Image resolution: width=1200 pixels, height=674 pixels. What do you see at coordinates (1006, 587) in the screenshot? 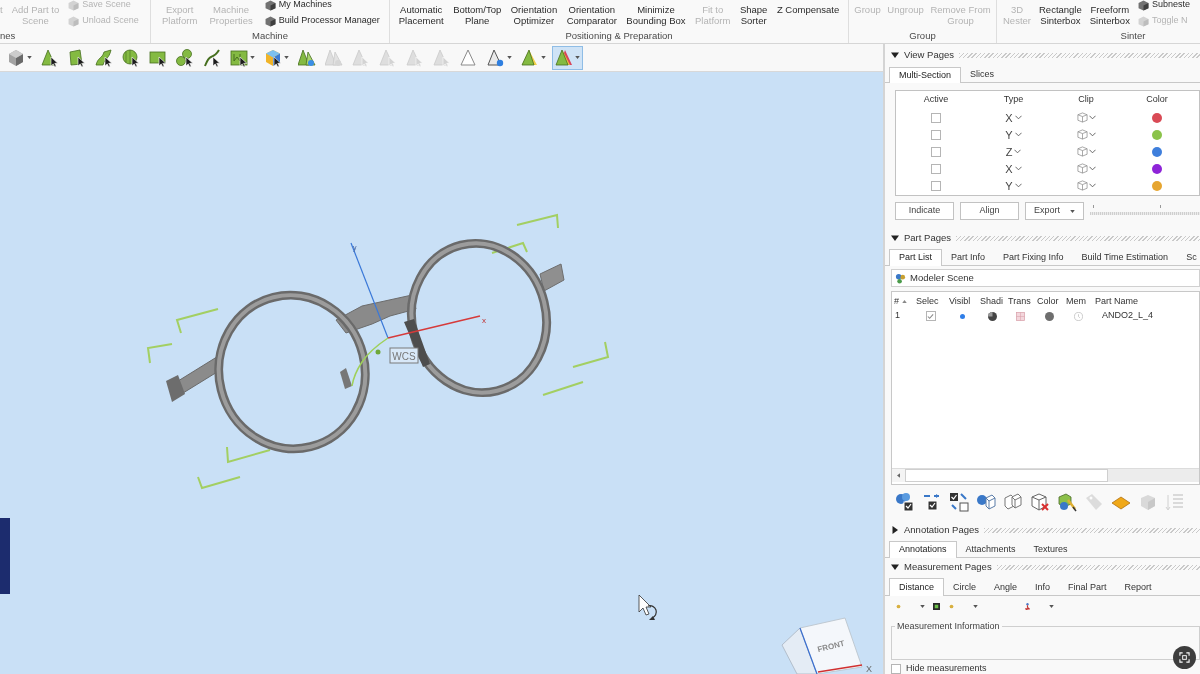
I see `tab: Angle` at bounding box center [1006, 587].